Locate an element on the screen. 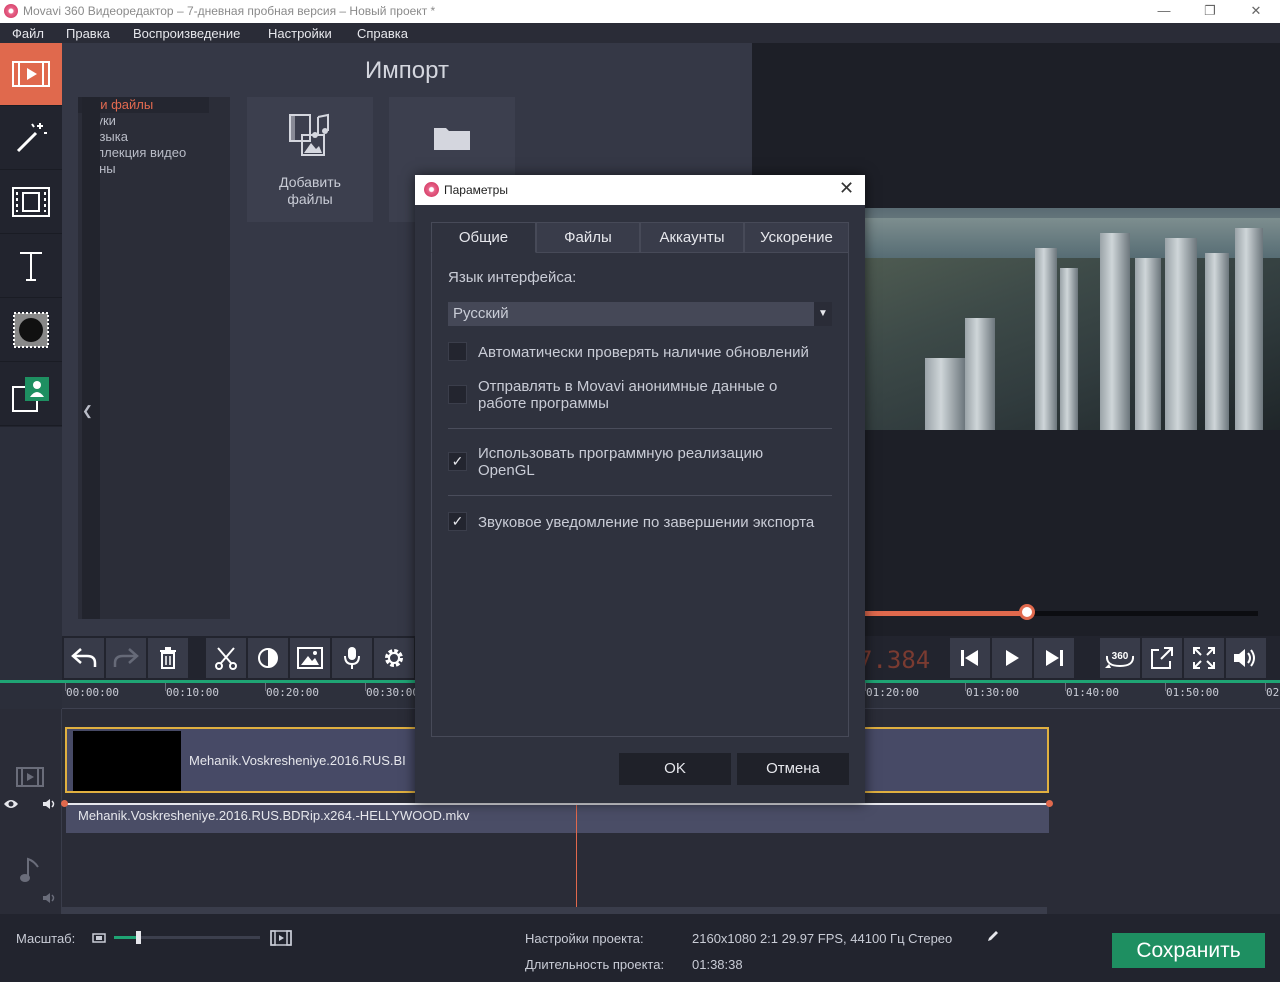 The image size is (1280, 982). option-label-line: Отправлять в Movavi анонимные данные о is located at coordinates (628, 386).